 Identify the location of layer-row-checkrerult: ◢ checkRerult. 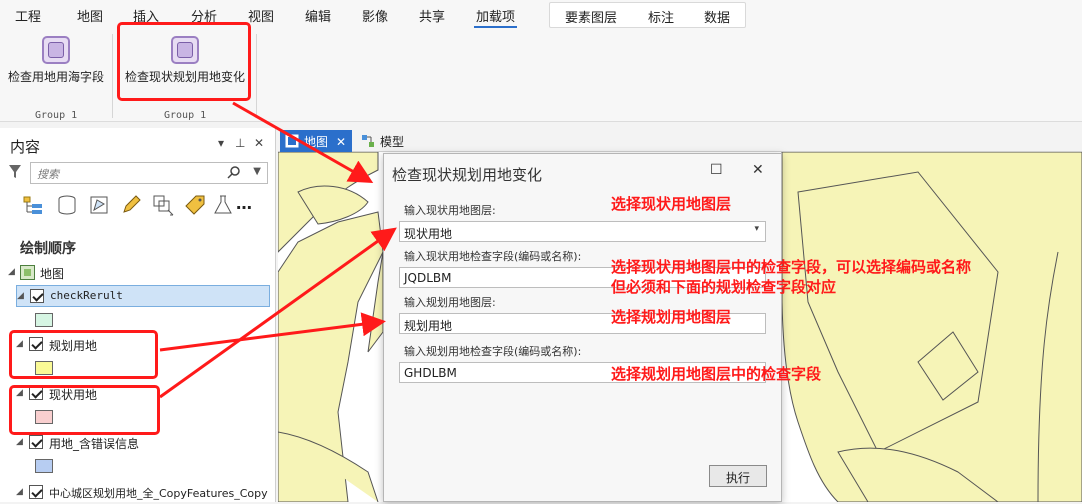
(143, 296).